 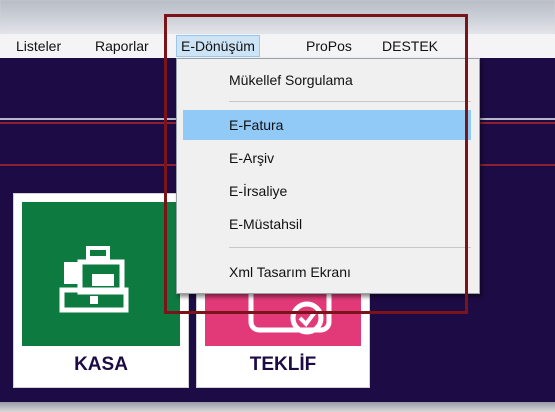 What do you see at coordinates (329, 46) in the screenshot?
I see `menu-propos: ProPos` at bounding box center [329, 46].